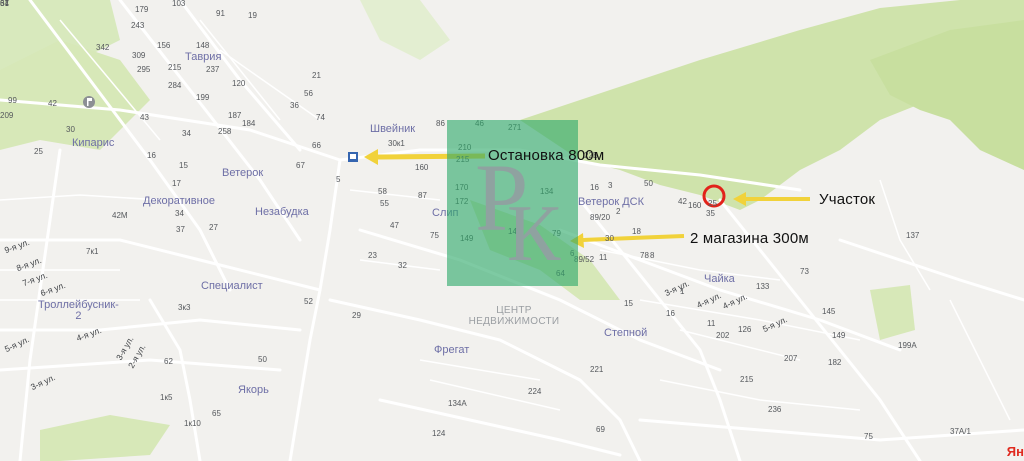 The image size is (1024, 461). I want to click on house-number: 124, so click(439, 433).